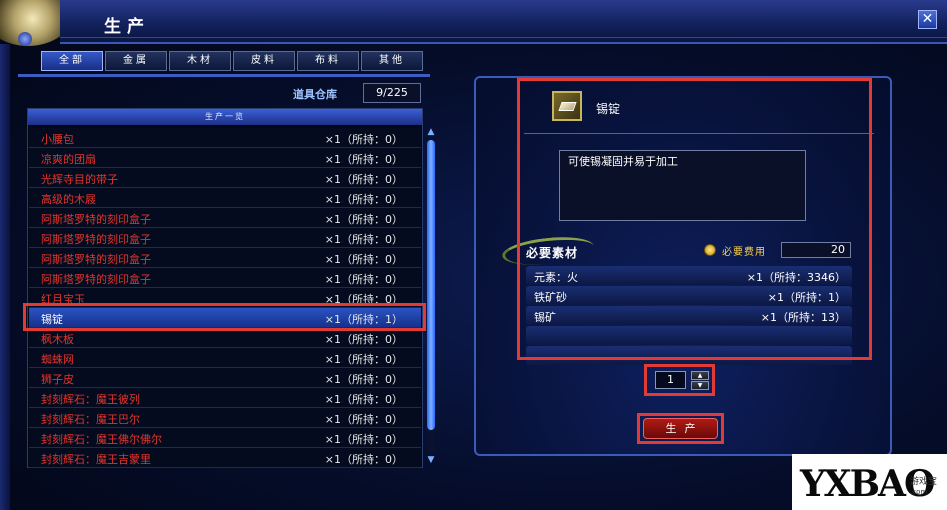 This screenshot has height=510, width=947. Describe the element at coordinates (5, 277) in the screenshot. I see `window-left-border` at that location.